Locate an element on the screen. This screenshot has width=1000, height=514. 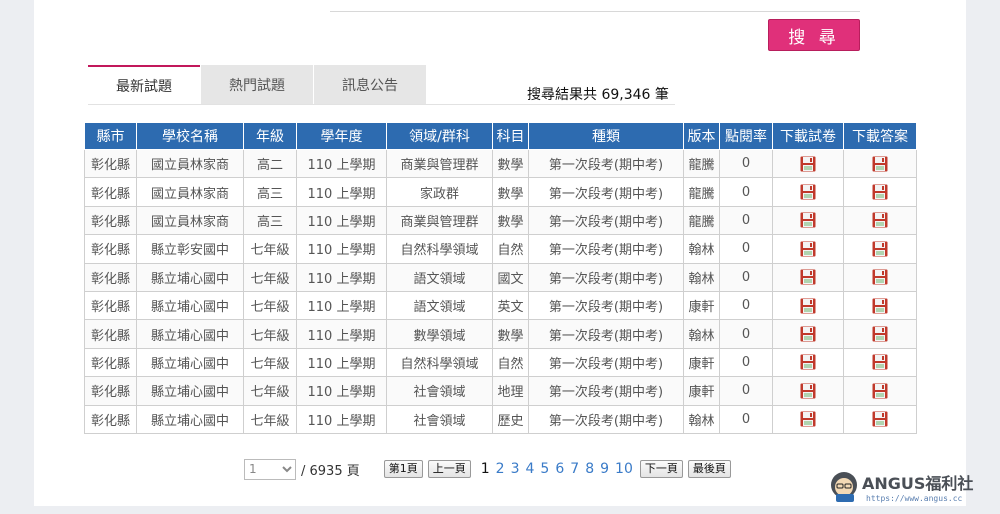
school-cell: 縣立彰安國中 is located at coordinates (190, 249).